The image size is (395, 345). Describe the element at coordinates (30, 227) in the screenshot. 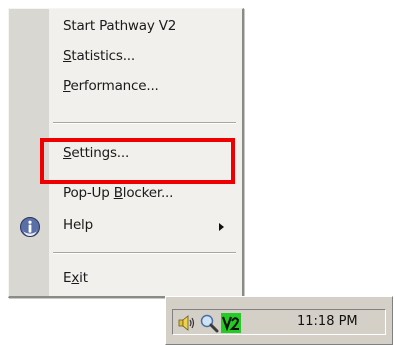

I see `info-icon` at that location.